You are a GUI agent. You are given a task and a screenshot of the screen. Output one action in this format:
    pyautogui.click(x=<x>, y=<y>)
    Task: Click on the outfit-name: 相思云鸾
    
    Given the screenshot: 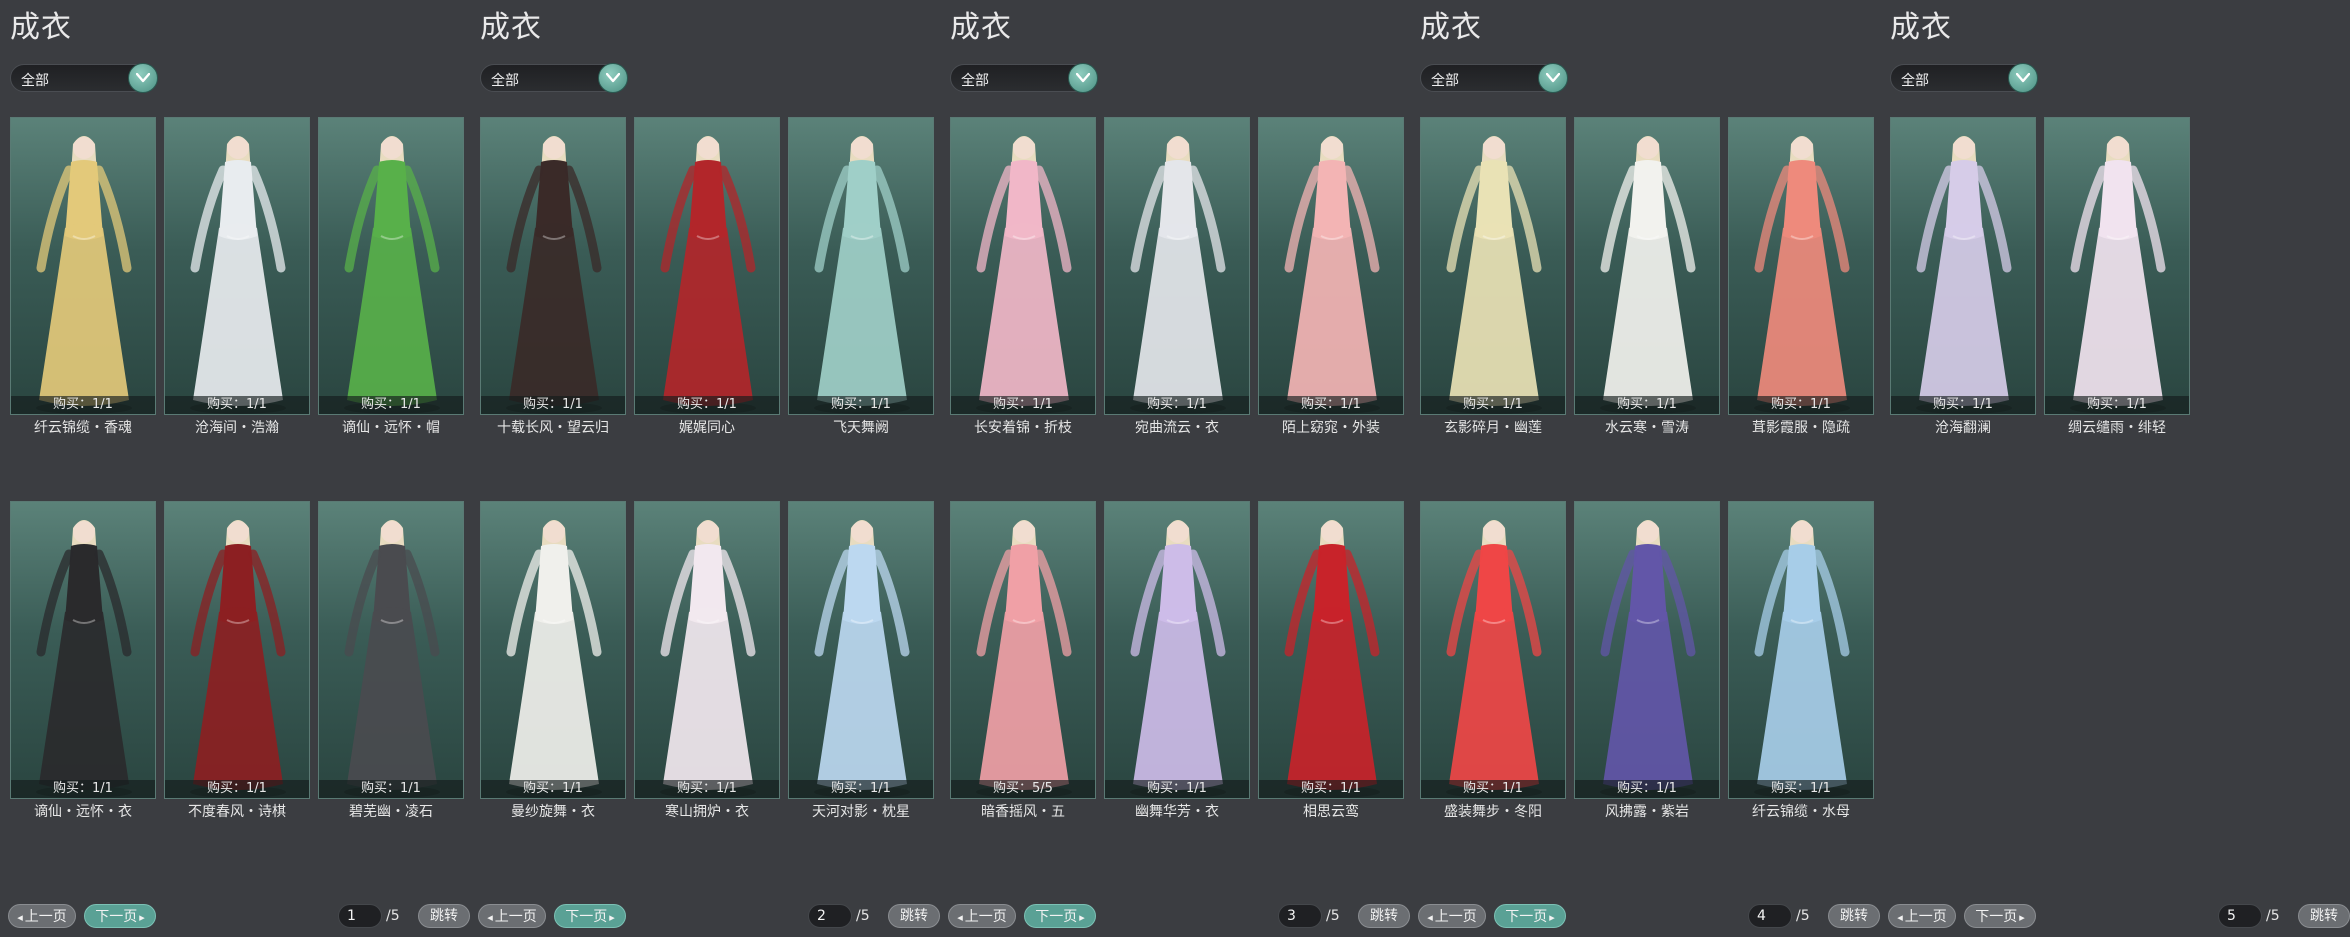 What is the action you would take?
    pyautogui.click(x=1331, y=812)
    